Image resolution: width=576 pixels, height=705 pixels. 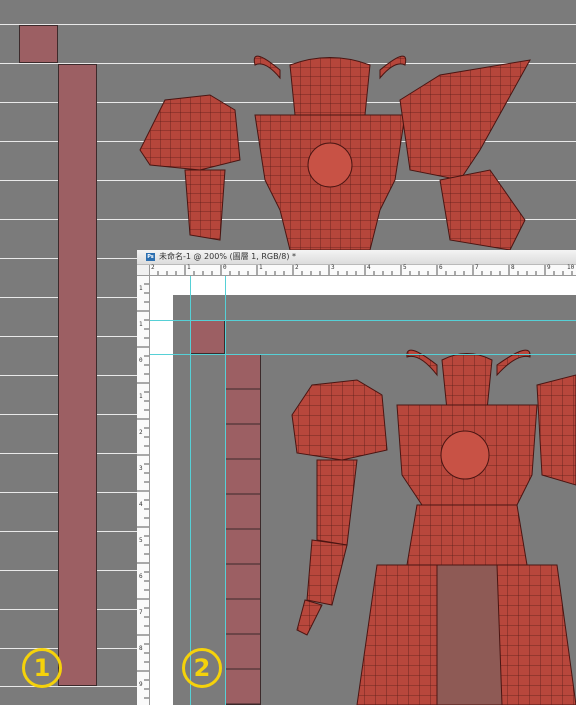 I want to click on step-badge-two: 2, so click(x=202, y=668).